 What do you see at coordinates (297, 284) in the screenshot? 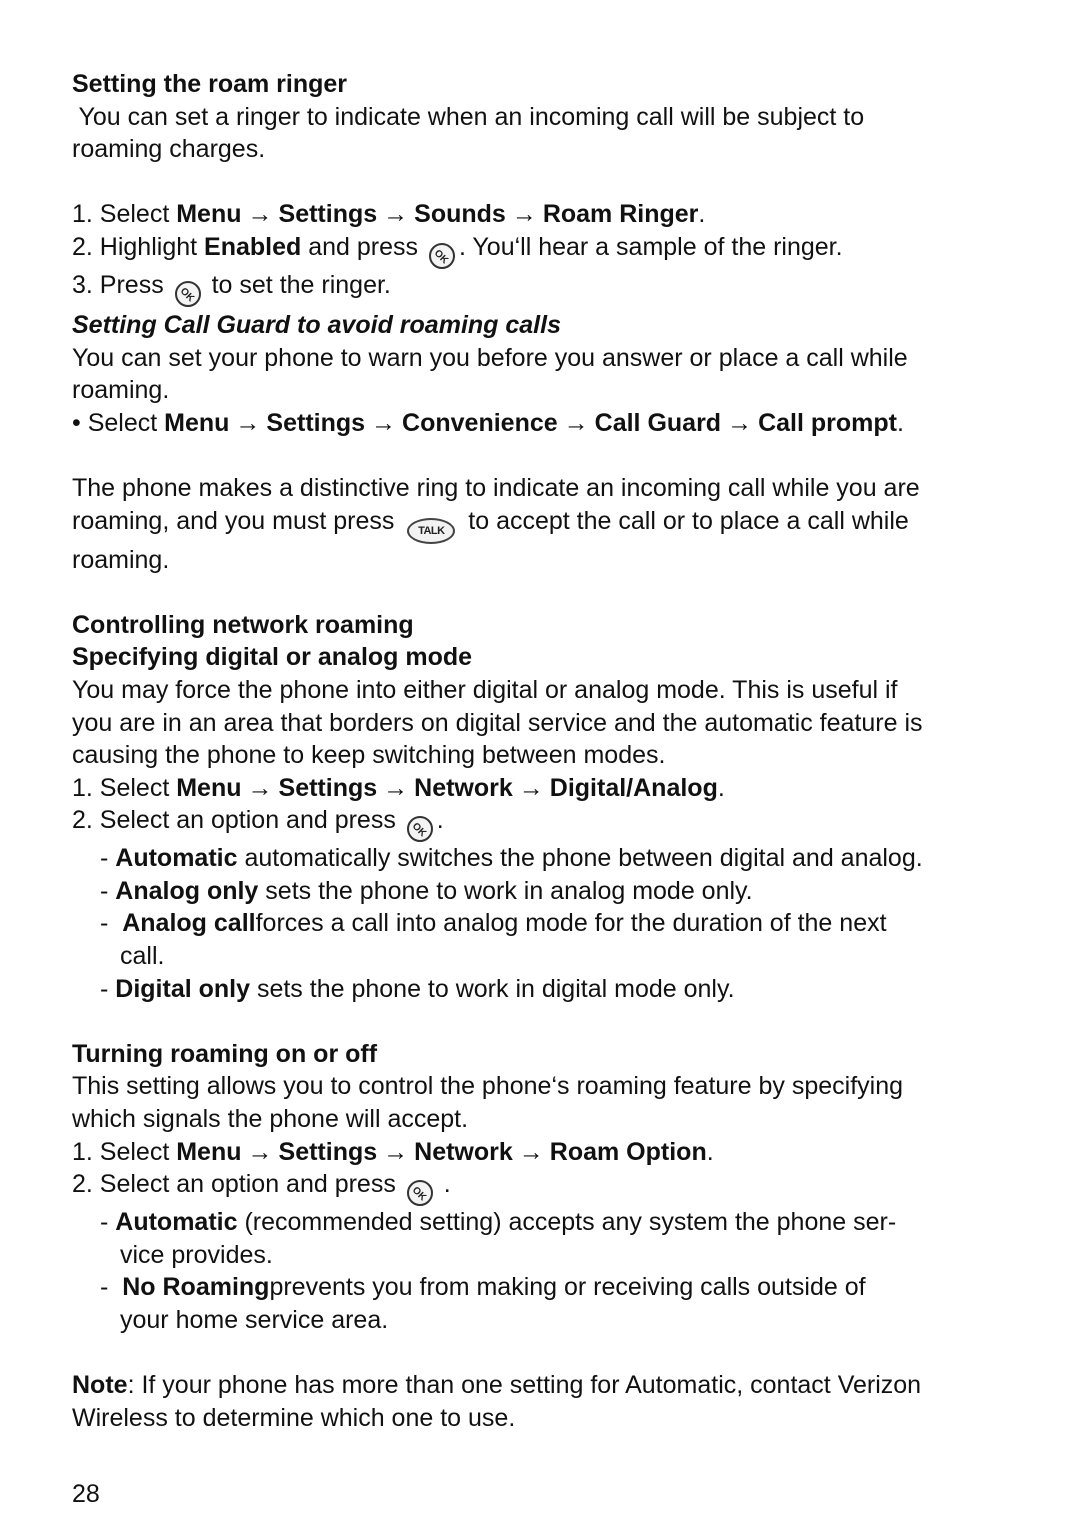
I see `step-text: to set the ringer.` at bounding box center [297, 284].